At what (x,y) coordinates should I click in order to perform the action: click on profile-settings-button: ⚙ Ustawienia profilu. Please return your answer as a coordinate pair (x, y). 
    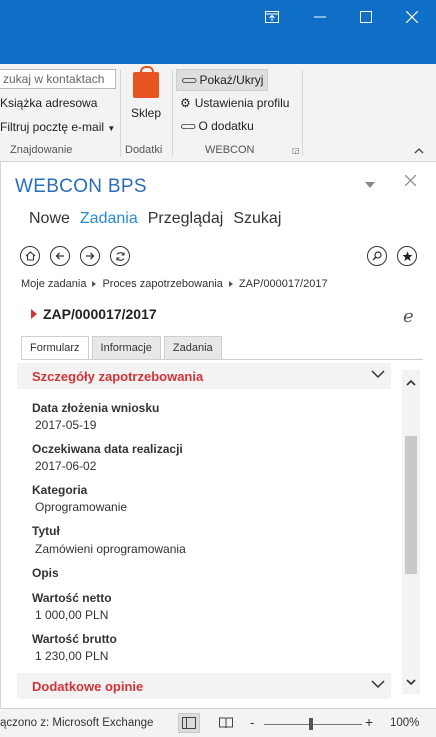
    Looking at the image, I should click on (234, 103).